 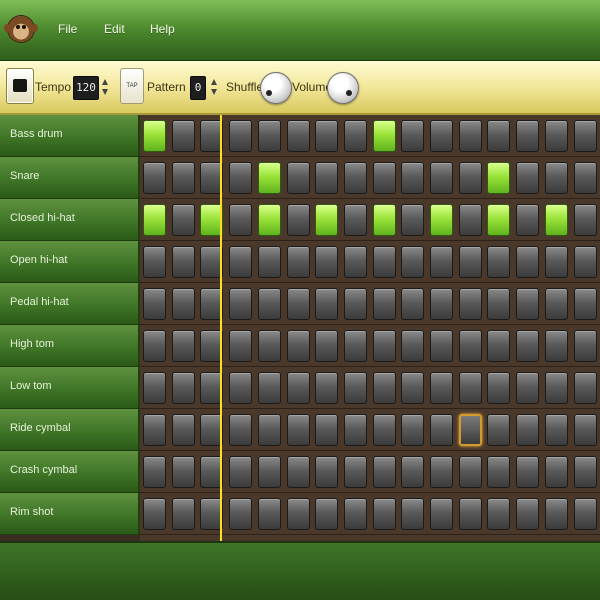 I want to click on tempo-input: 120, so click(x=86, y=88).